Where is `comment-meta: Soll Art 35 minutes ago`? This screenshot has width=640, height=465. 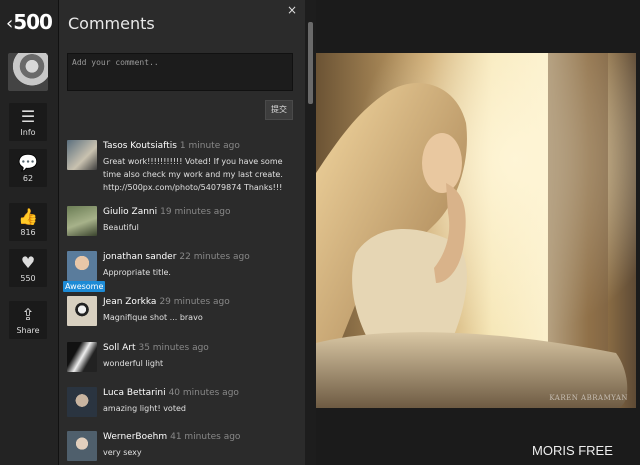 comment-meta: Soll Art 35 minutes ago is located at coordinates (156, 348).